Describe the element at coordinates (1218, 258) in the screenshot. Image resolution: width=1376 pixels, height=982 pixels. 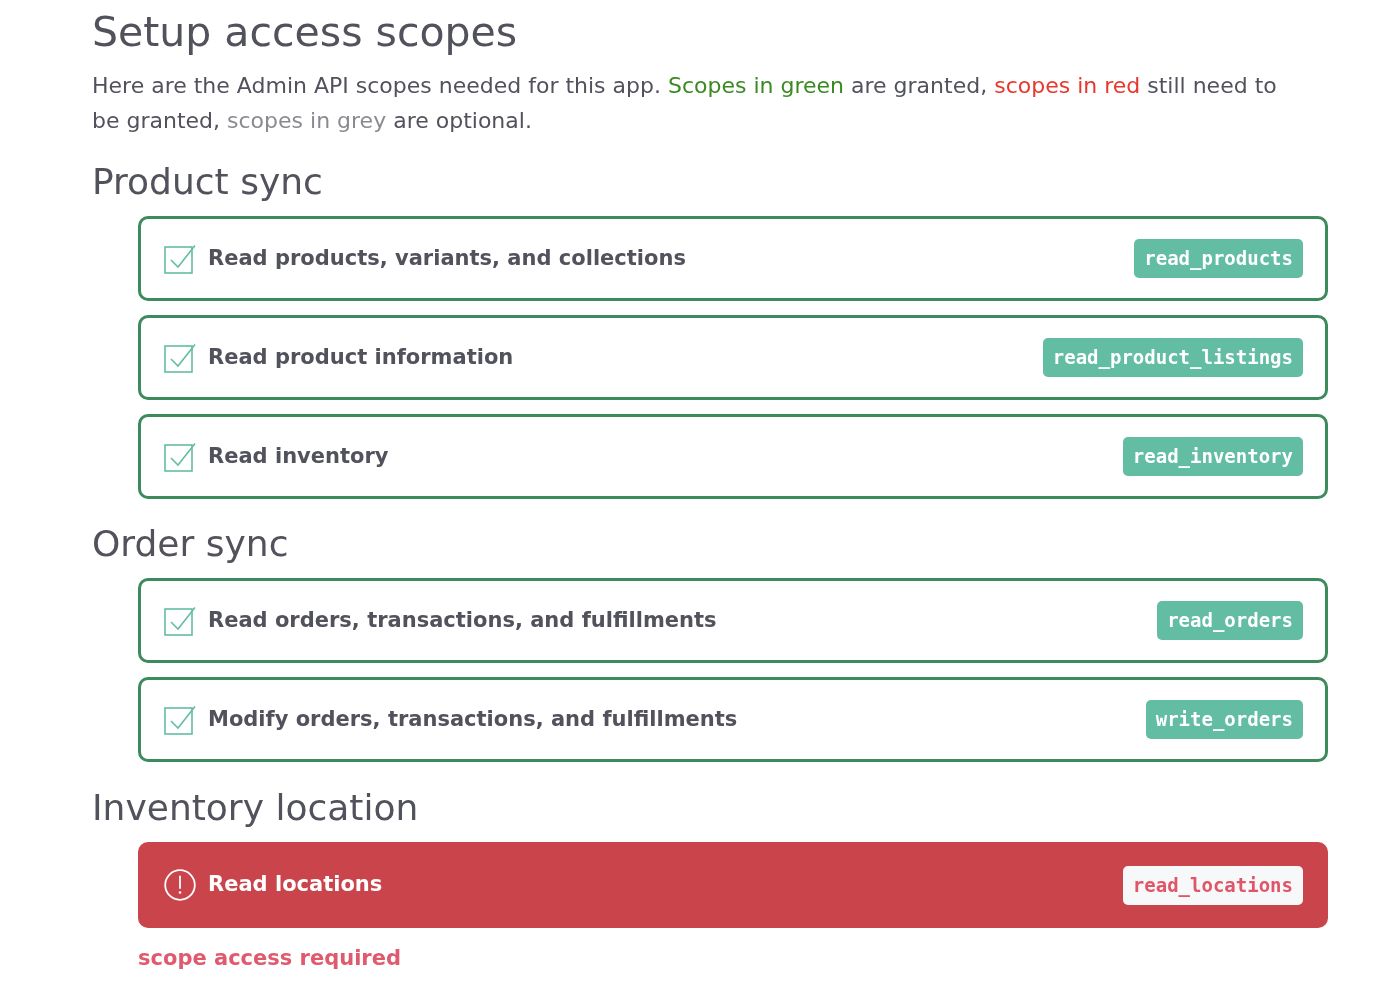
I see `scope-code-tag: read_products` at that location.